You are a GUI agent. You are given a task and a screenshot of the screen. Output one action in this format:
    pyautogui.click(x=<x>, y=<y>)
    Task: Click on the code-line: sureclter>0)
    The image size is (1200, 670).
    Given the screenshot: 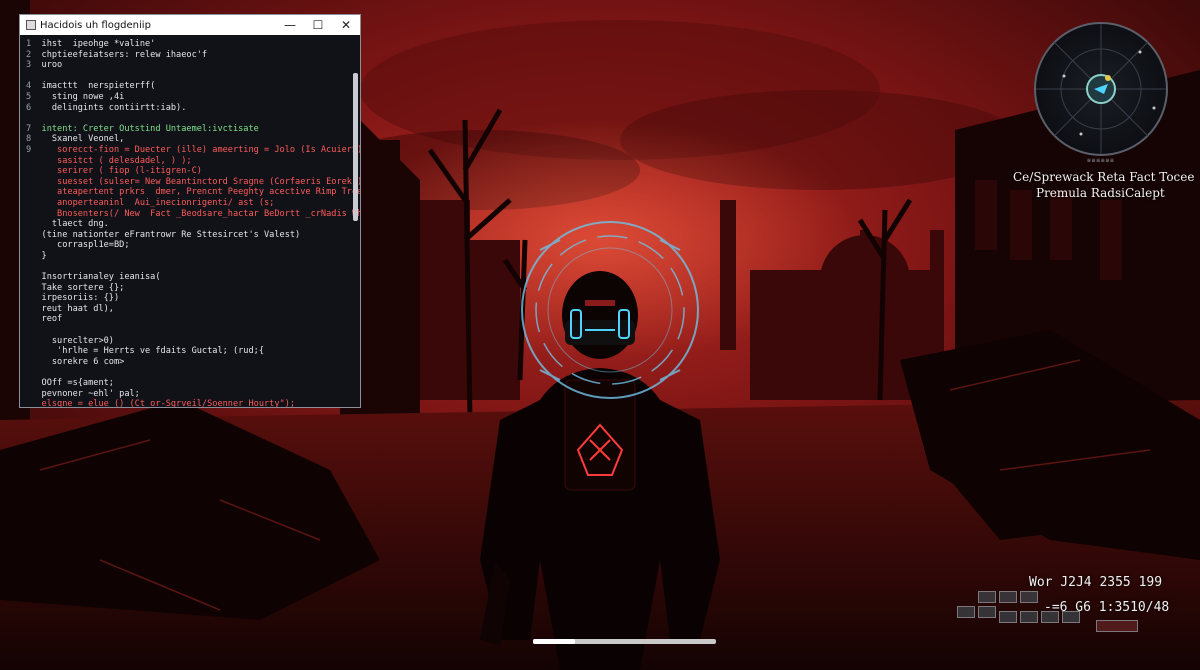 What is the action you would take?
    pyautogui.click(x=193, y=341)
    